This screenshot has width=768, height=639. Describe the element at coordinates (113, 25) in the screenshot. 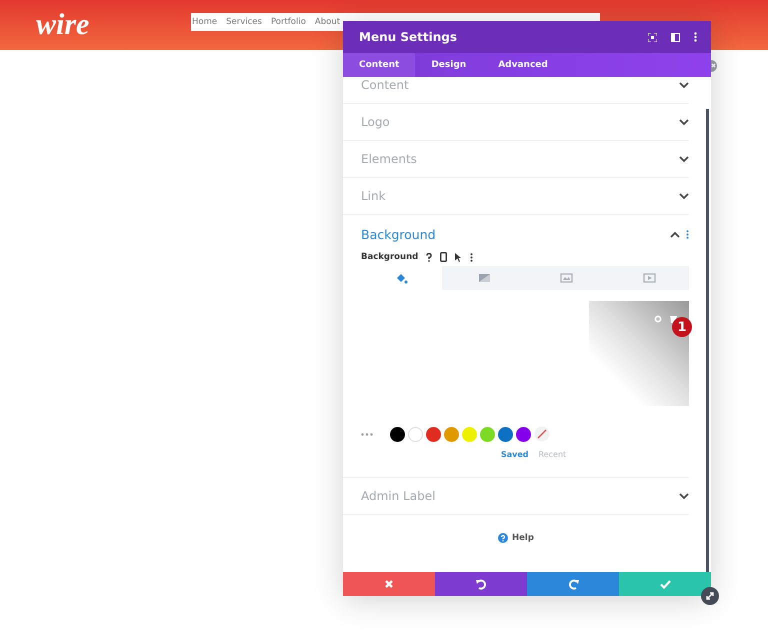

I see `logo: wire` at that location.